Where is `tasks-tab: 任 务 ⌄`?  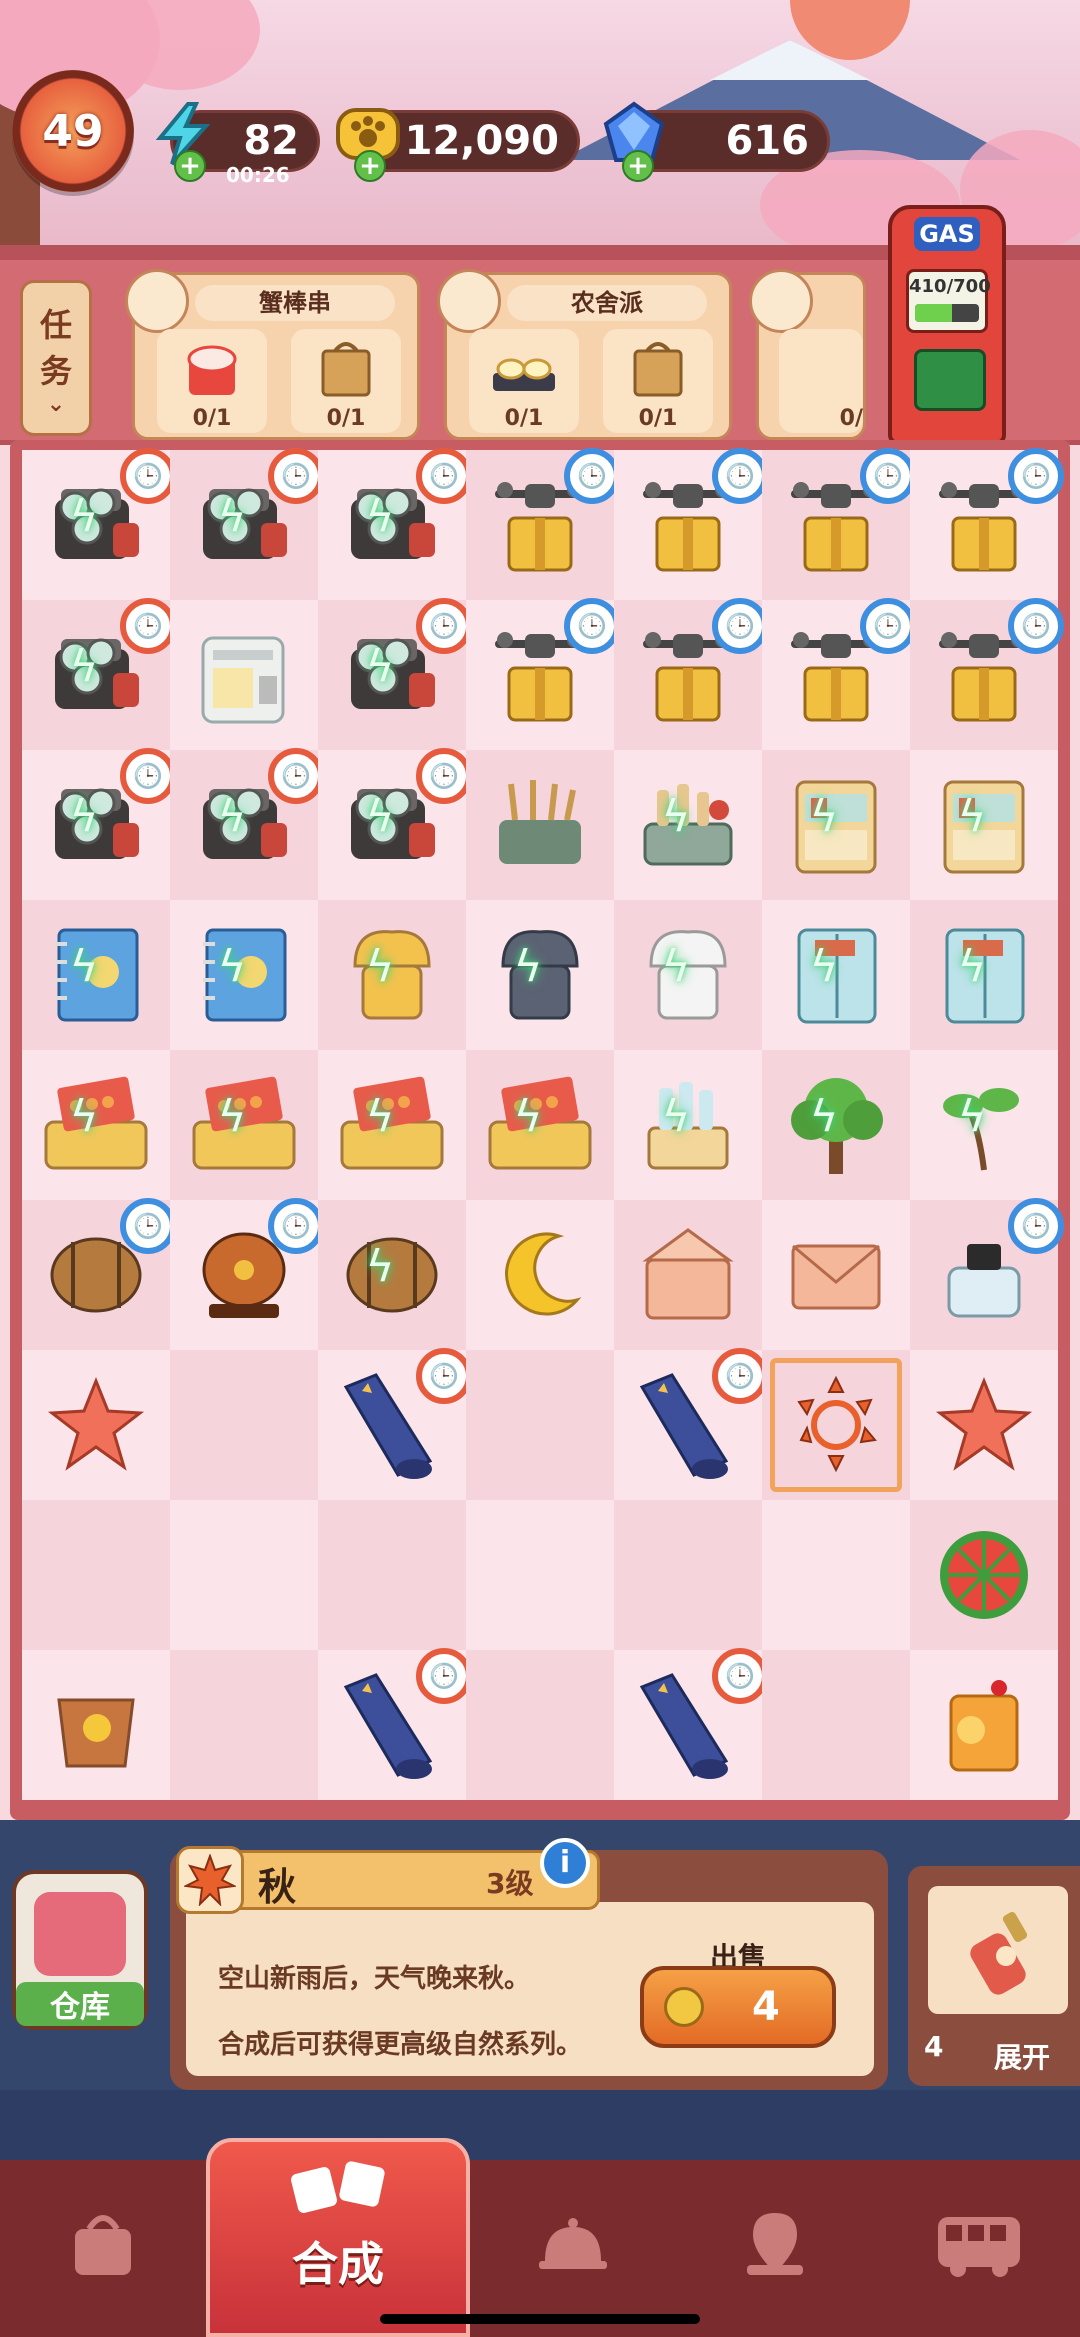
tasks-tab: 任 务 ⌄ is located at coordinates (56, 358).